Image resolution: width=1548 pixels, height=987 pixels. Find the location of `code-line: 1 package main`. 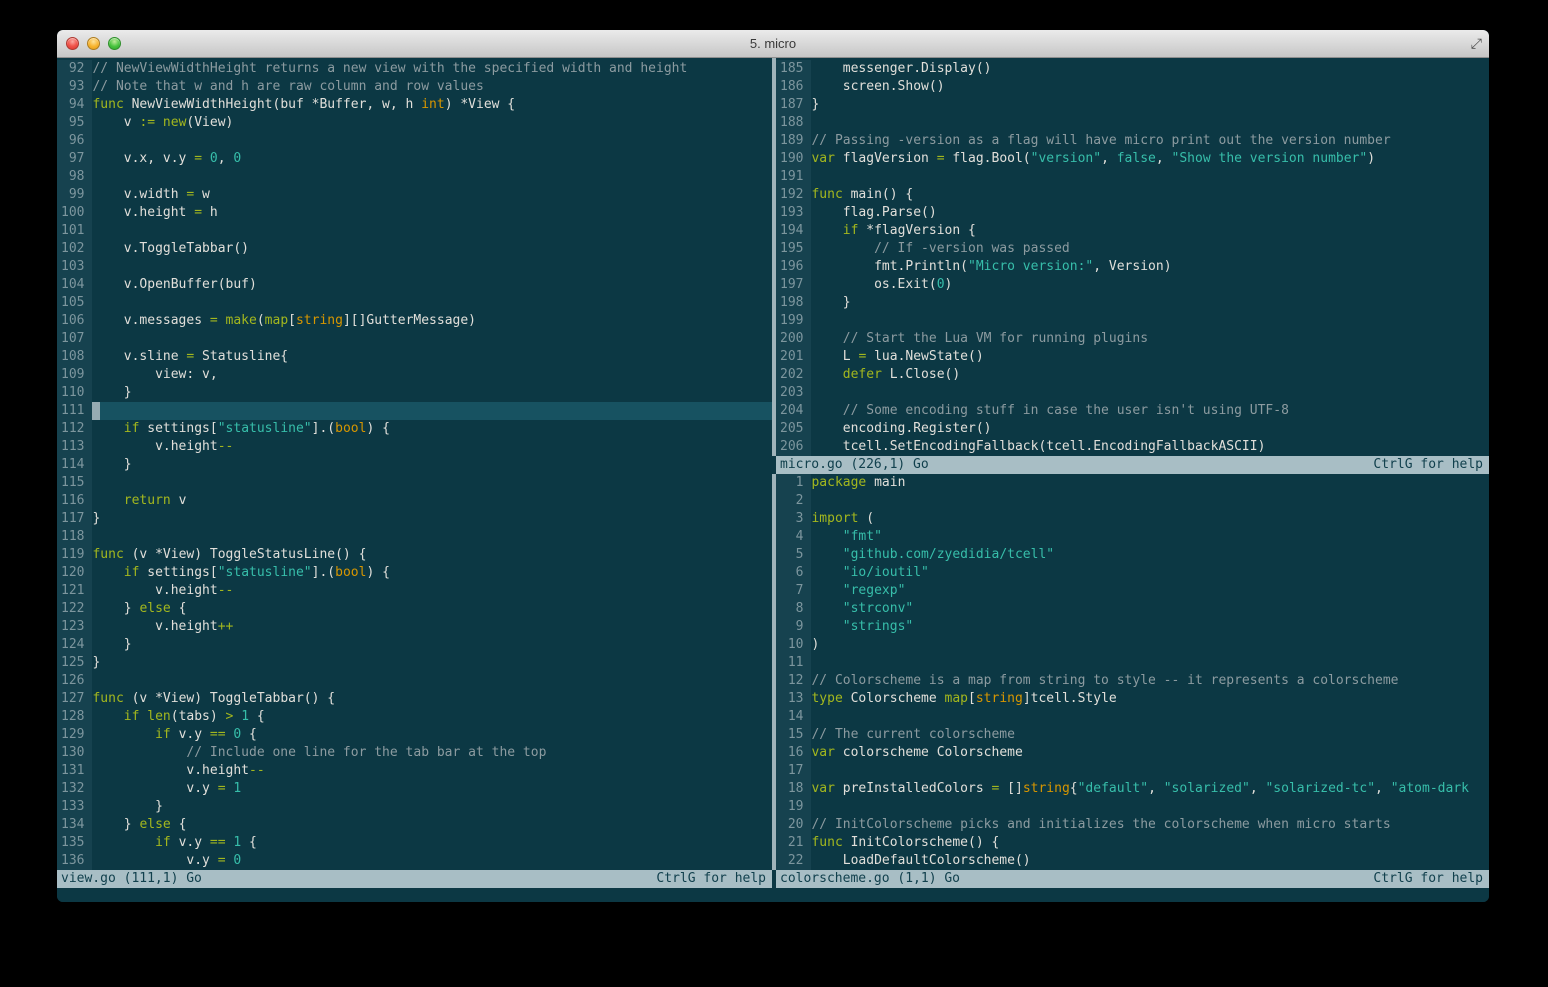

code-line: 1 package main is located at coordinates (1132, 483).